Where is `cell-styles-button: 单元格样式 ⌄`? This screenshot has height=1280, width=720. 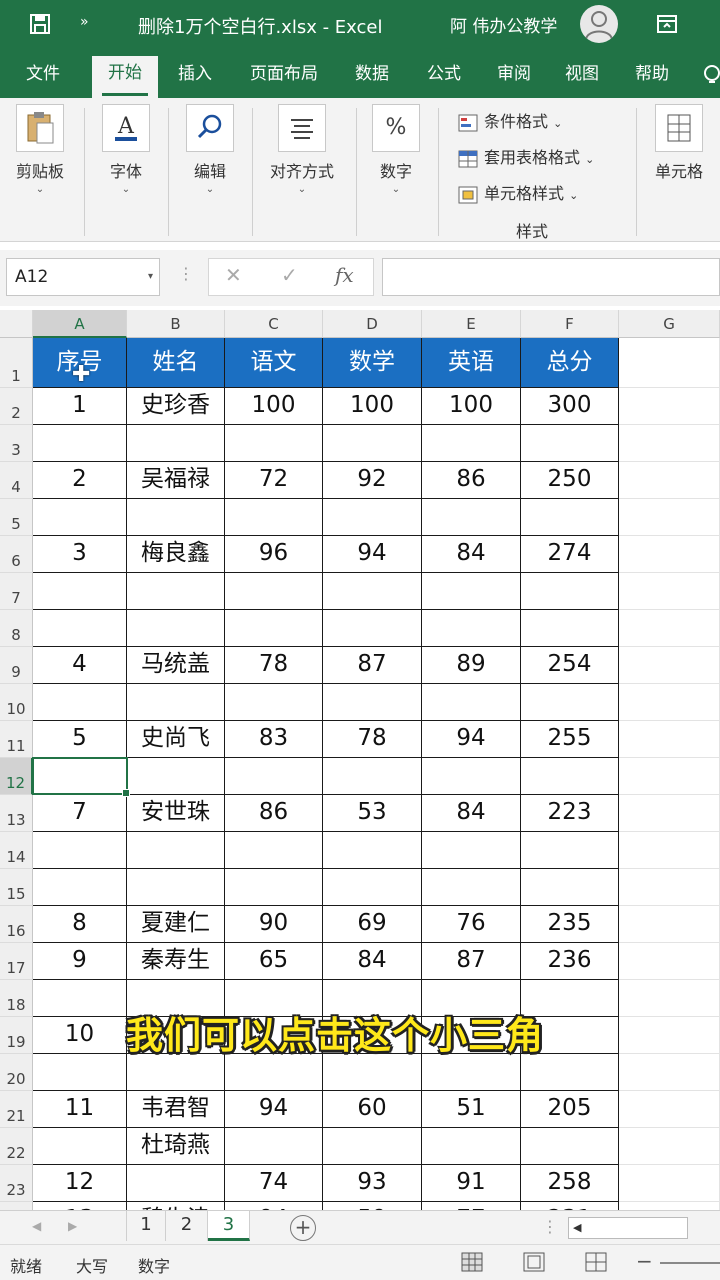
cell-styles-button: 单元格样式 ⌄ is located at coordinates (518, 192).